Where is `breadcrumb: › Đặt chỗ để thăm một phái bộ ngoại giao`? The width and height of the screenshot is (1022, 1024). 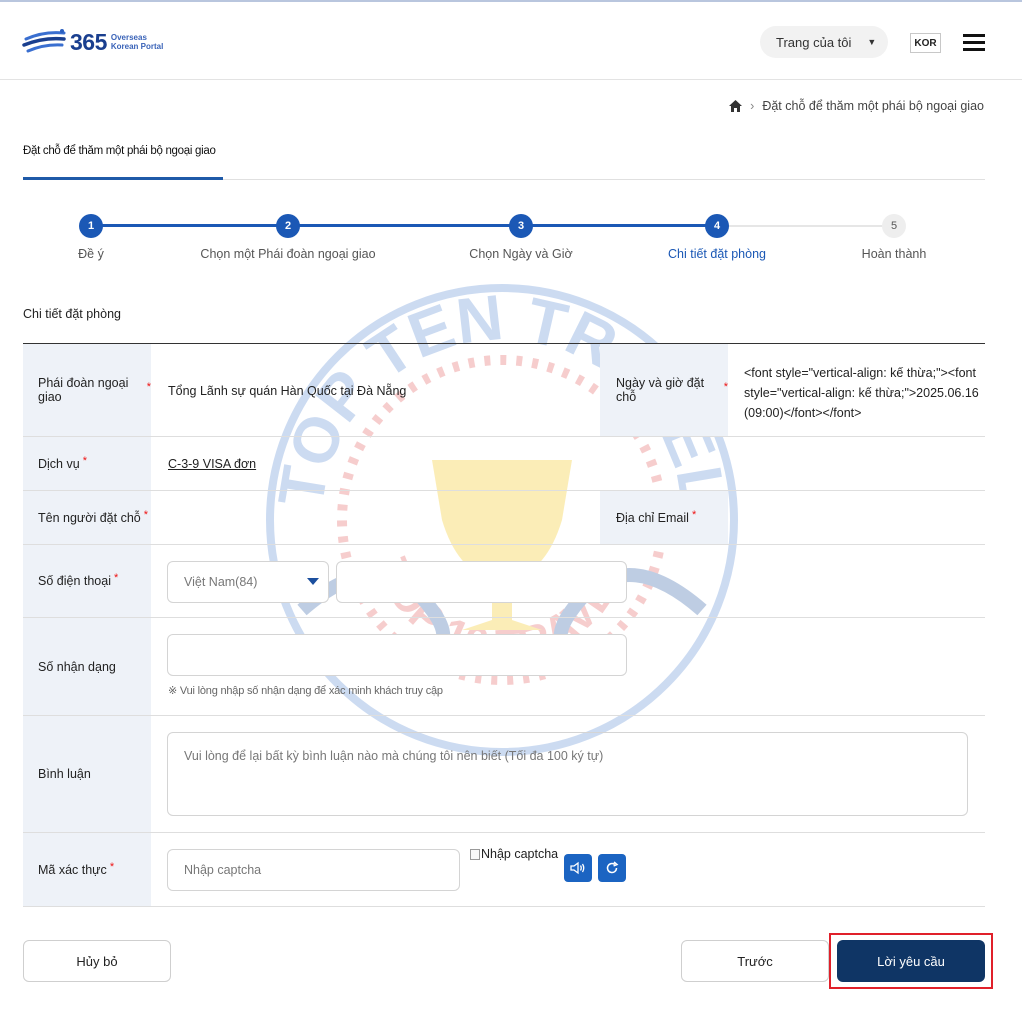 breadcrumb: › Đặt chỗ để thăm một phái bộ ngoại giao is located at coordinates (856, 106).